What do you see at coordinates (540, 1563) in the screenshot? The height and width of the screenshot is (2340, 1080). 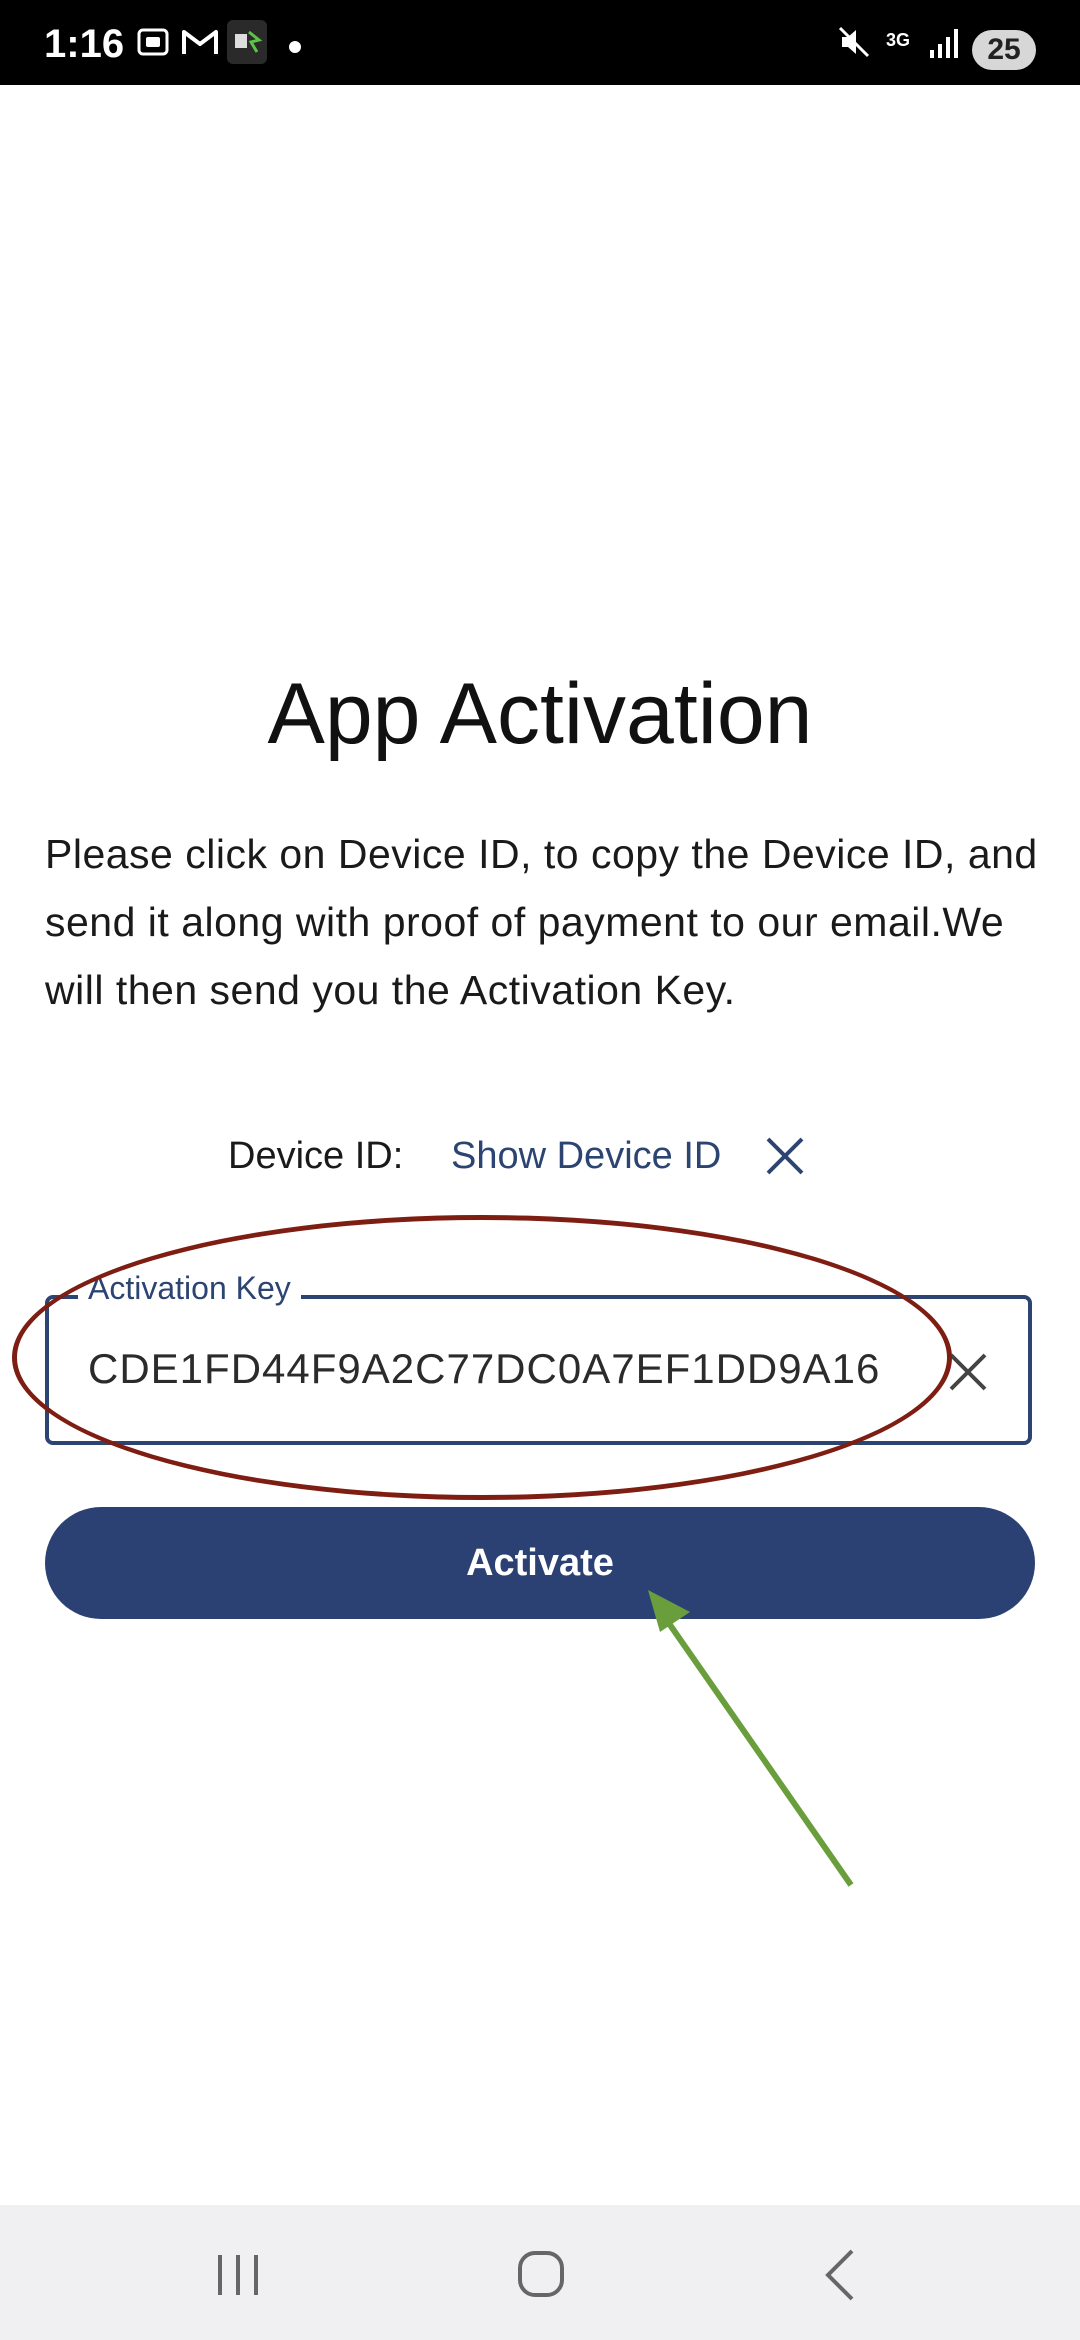 I see `activate-button: Activate` at bounding box center [540, 1563].